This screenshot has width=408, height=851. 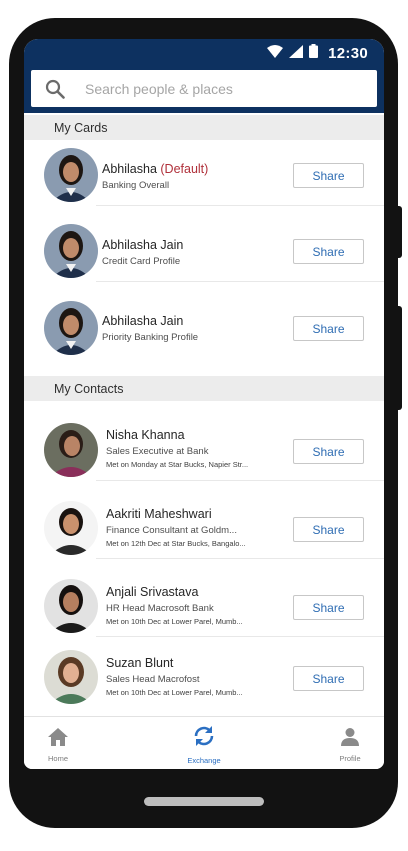 I want to click on card-subtitle: Credit Card Profile, so click(x=141, y=261).